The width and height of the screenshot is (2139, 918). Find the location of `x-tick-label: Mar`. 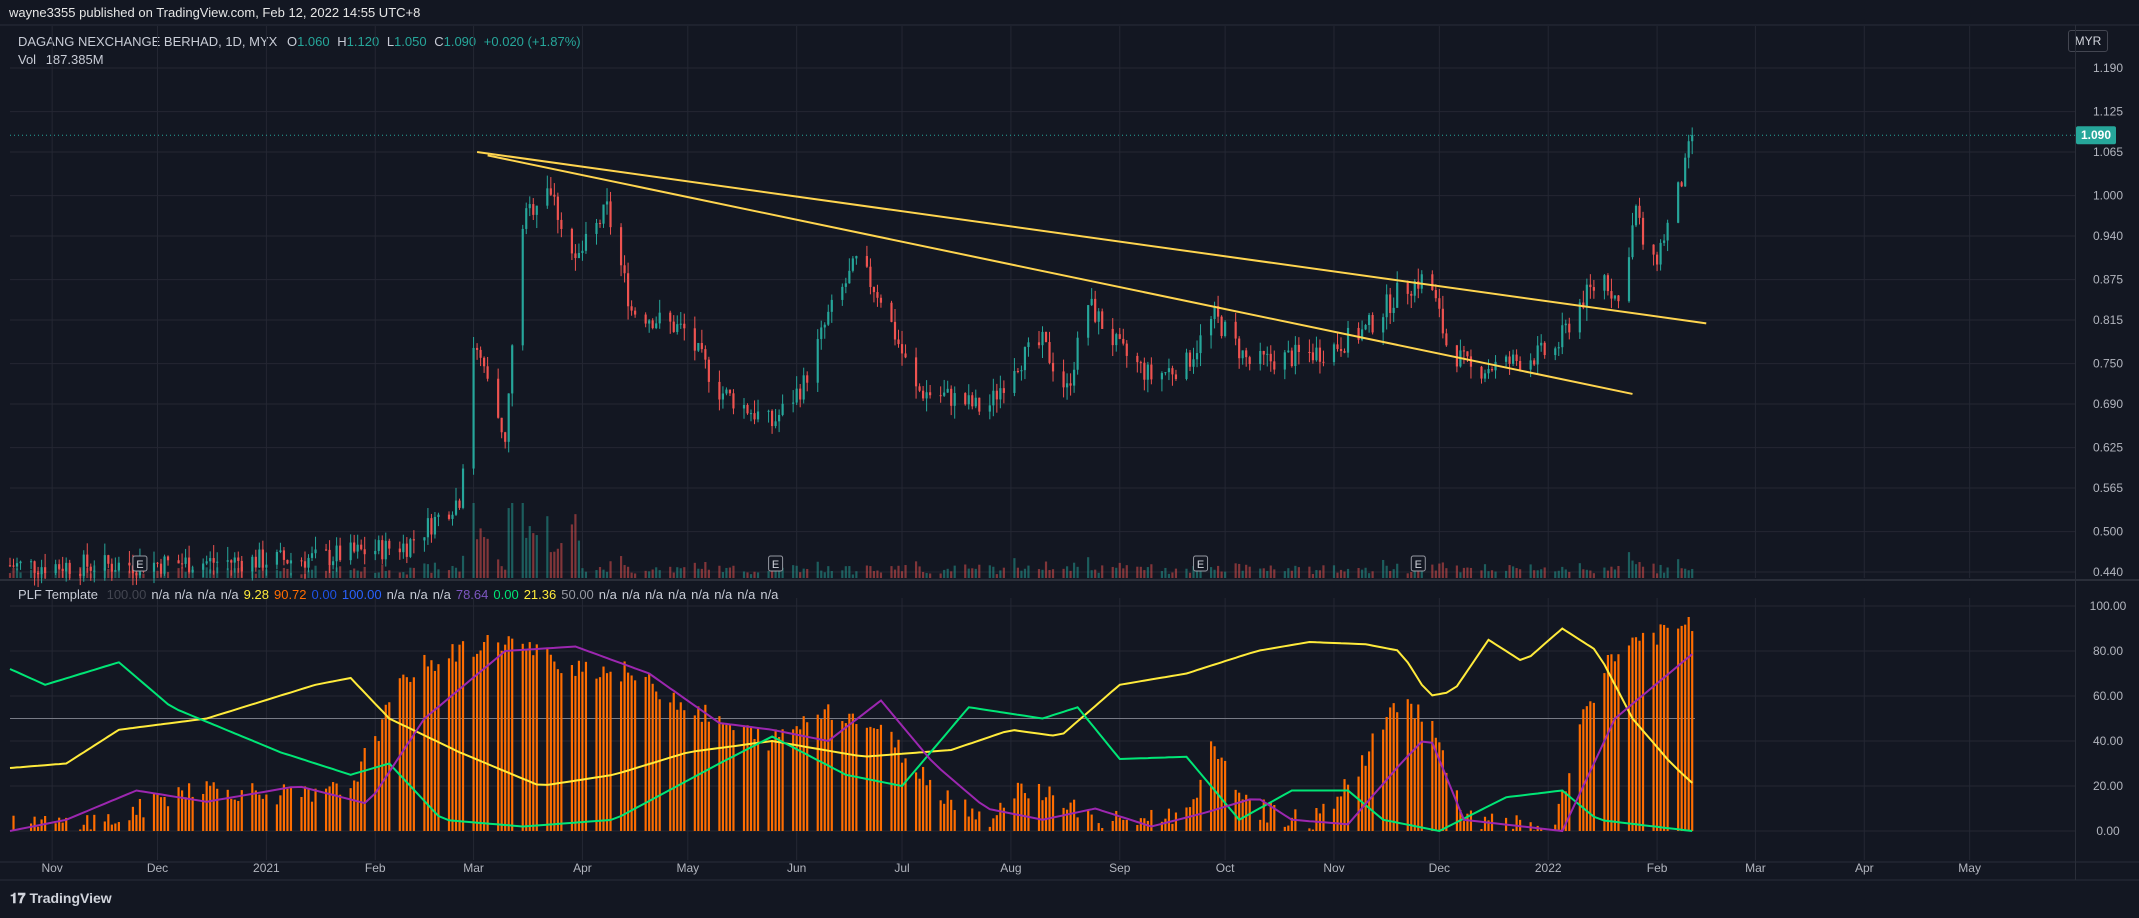

x-tick-label: Mar is located at coordinates (473, 868).